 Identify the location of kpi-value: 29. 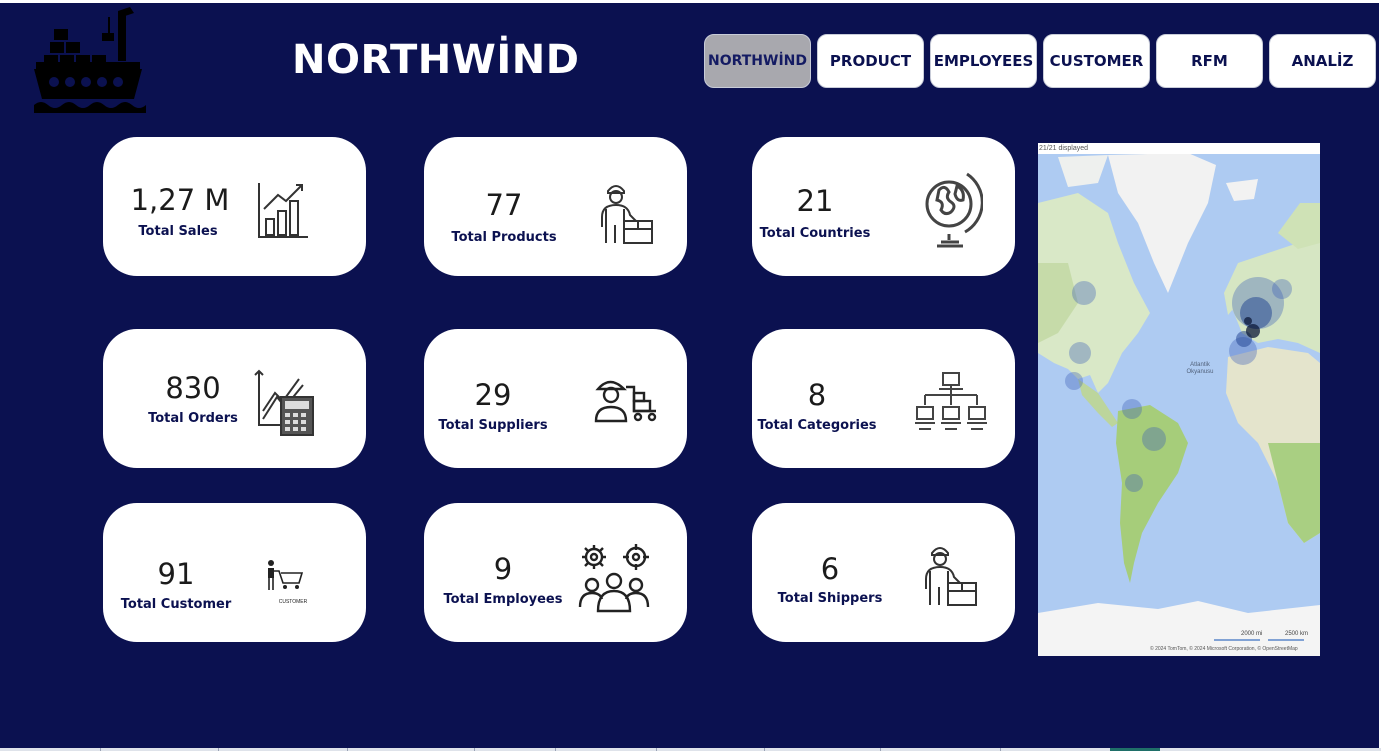
(493, 395).